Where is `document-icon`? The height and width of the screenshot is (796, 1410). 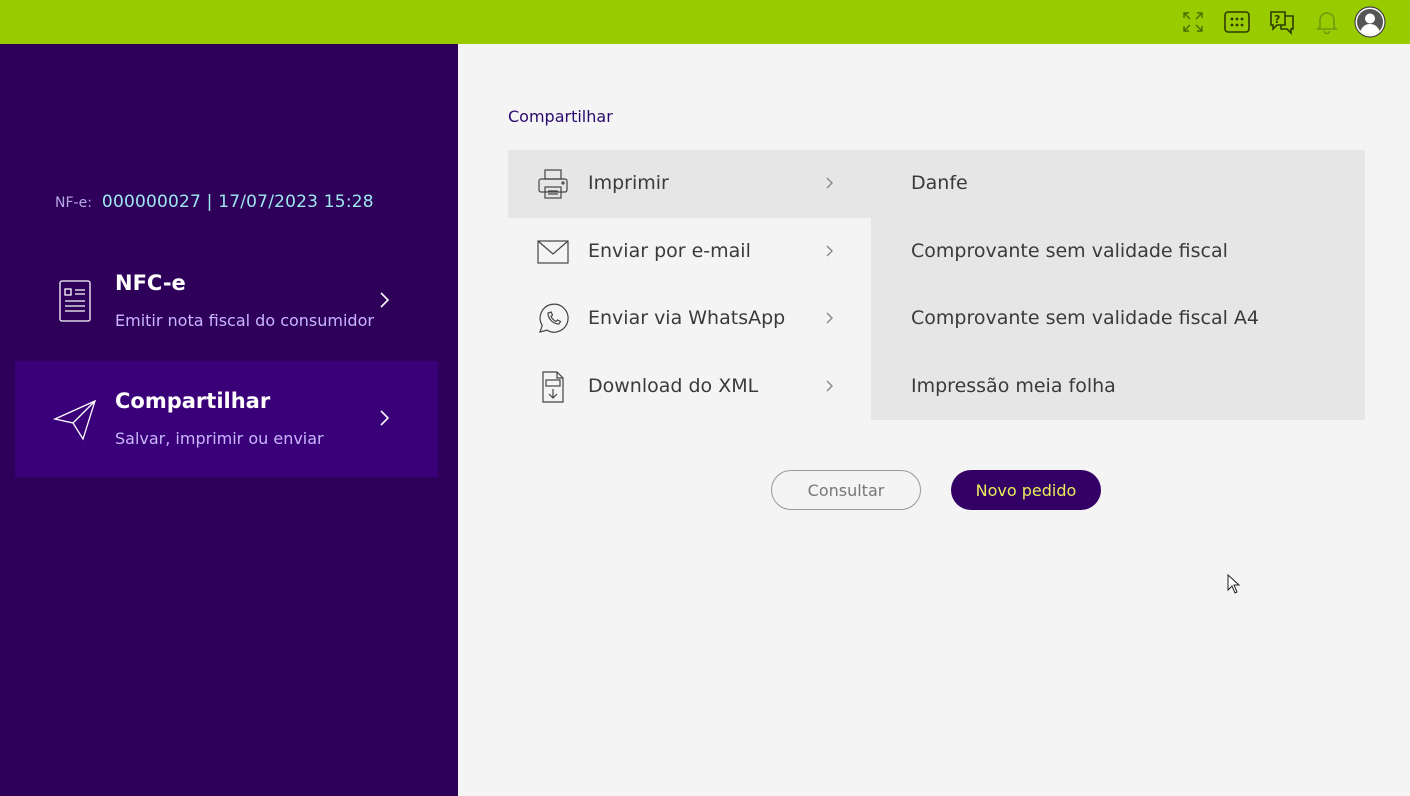 document-icon is located at coordinates (75, 301).